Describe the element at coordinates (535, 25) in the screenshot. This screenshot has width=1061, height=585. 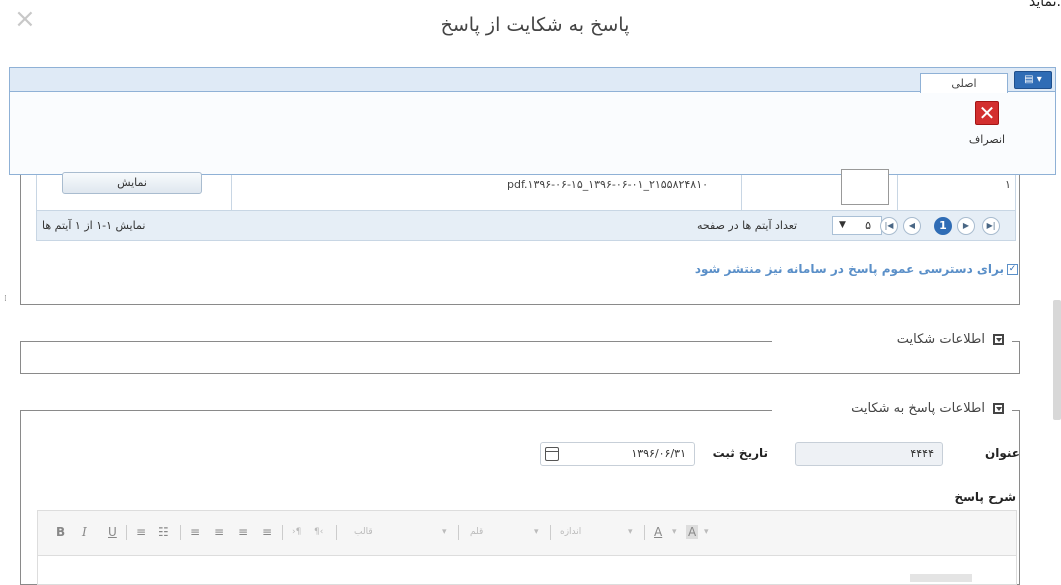
I see `dialog-title: پاسخ به شکایت از پاسخ` at that location.